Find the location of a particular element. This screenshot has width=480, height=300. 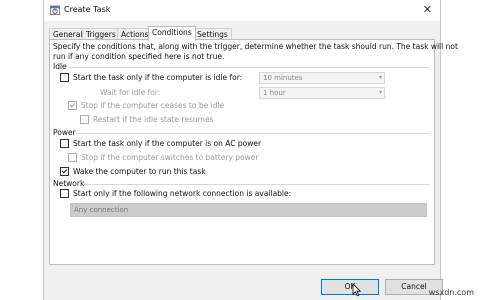

watermark: wsxdn.com is located at coordinates (451, 292).